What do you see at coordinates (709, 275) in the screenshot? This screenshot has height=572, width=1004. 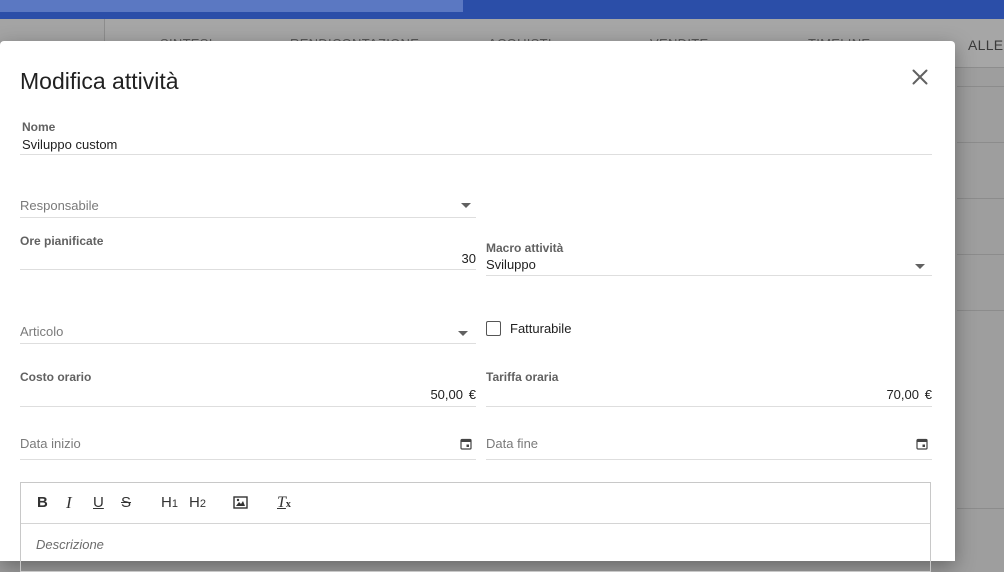 I see `macro-attivita-underline` at bounding box center [709, 275].